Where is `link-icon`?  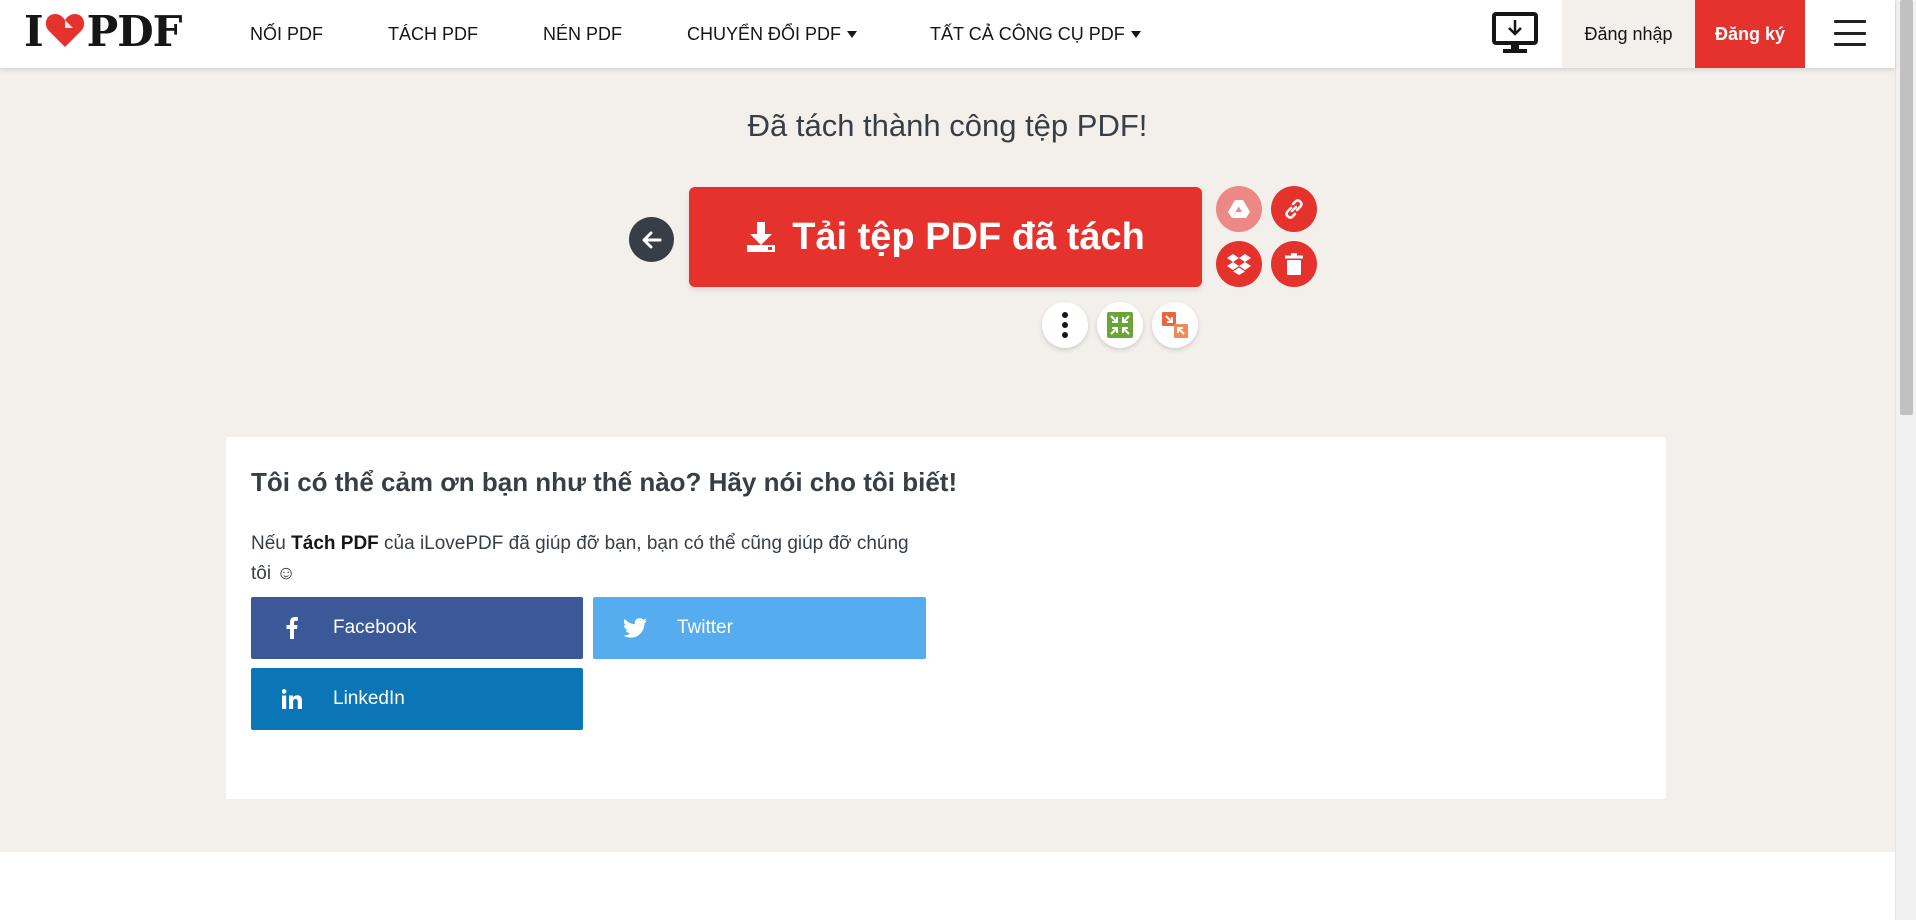
link-icon is located at coordinates (1294, 209).